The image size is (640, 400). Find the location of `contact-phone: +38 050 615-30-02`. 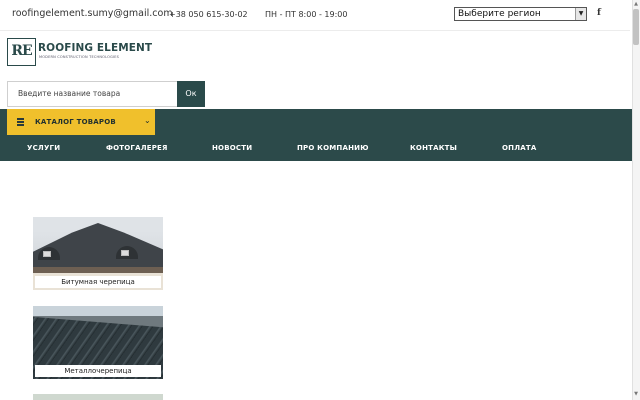

contact-phone: +38 050 615-30-02 is located at coordinates (208, 14).